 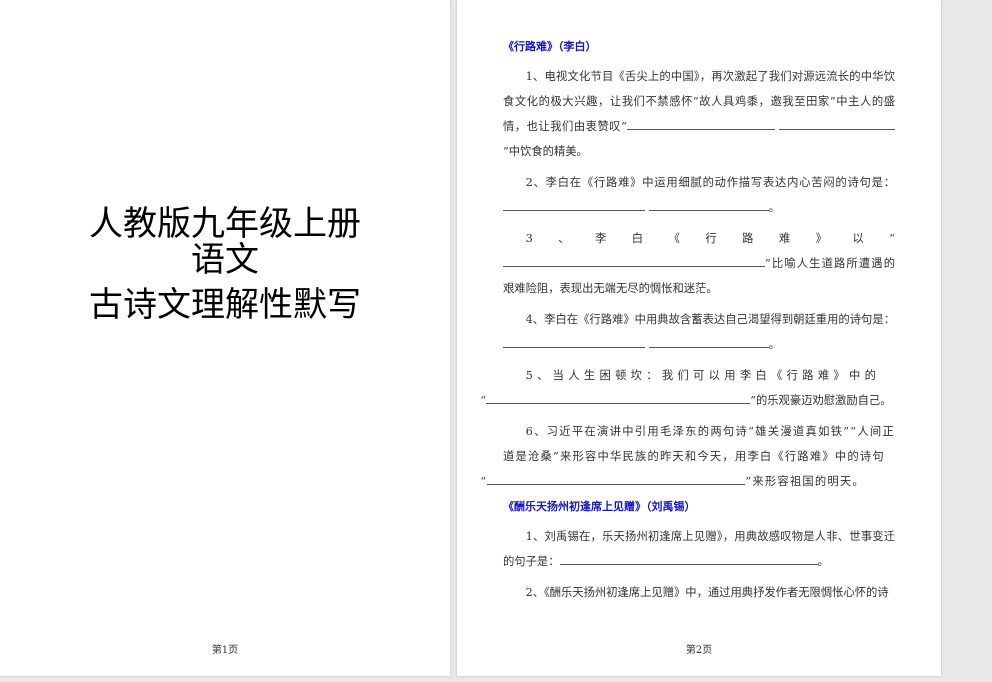 I want to click on section-title: 《行路难》（李白）, so click(x=550, y=46).